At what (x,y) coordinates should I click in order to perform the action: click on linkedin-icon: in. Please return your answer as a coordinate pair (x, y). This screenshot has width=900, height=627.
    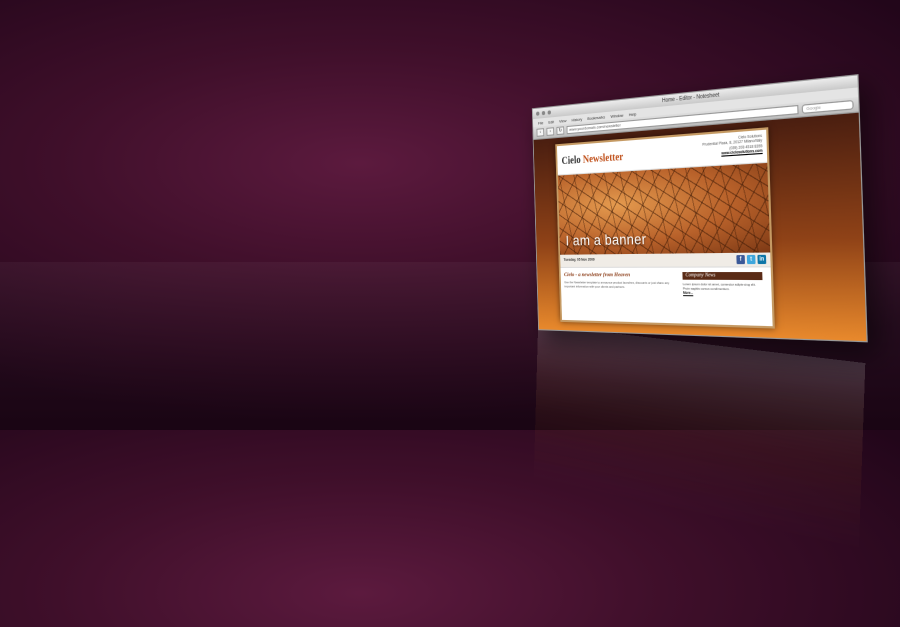
    Looking at the image, I should click on (762, 259).